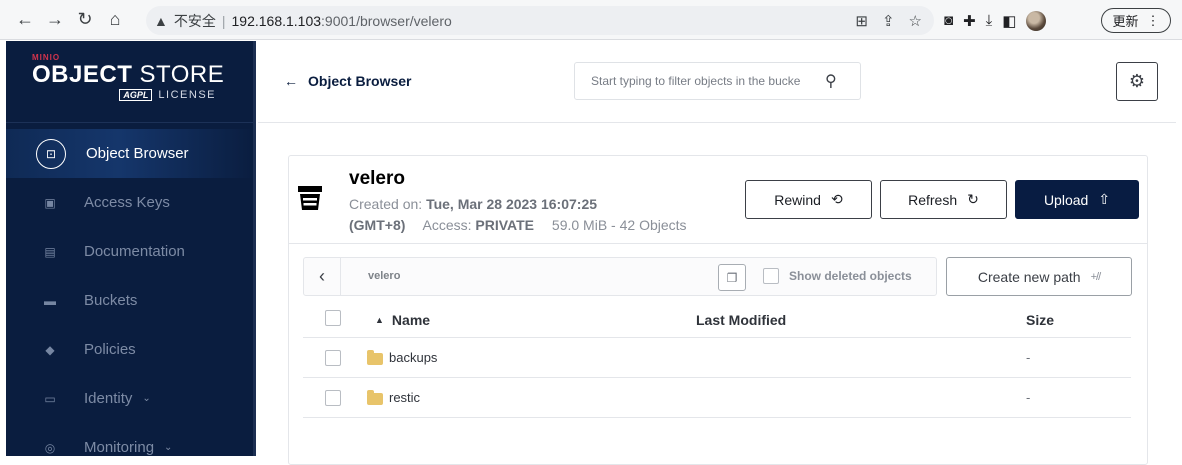 Image resolution: width=1182 pixels, height=465 pixels. I want to click on security-label: 不安全, so click(194, 20).